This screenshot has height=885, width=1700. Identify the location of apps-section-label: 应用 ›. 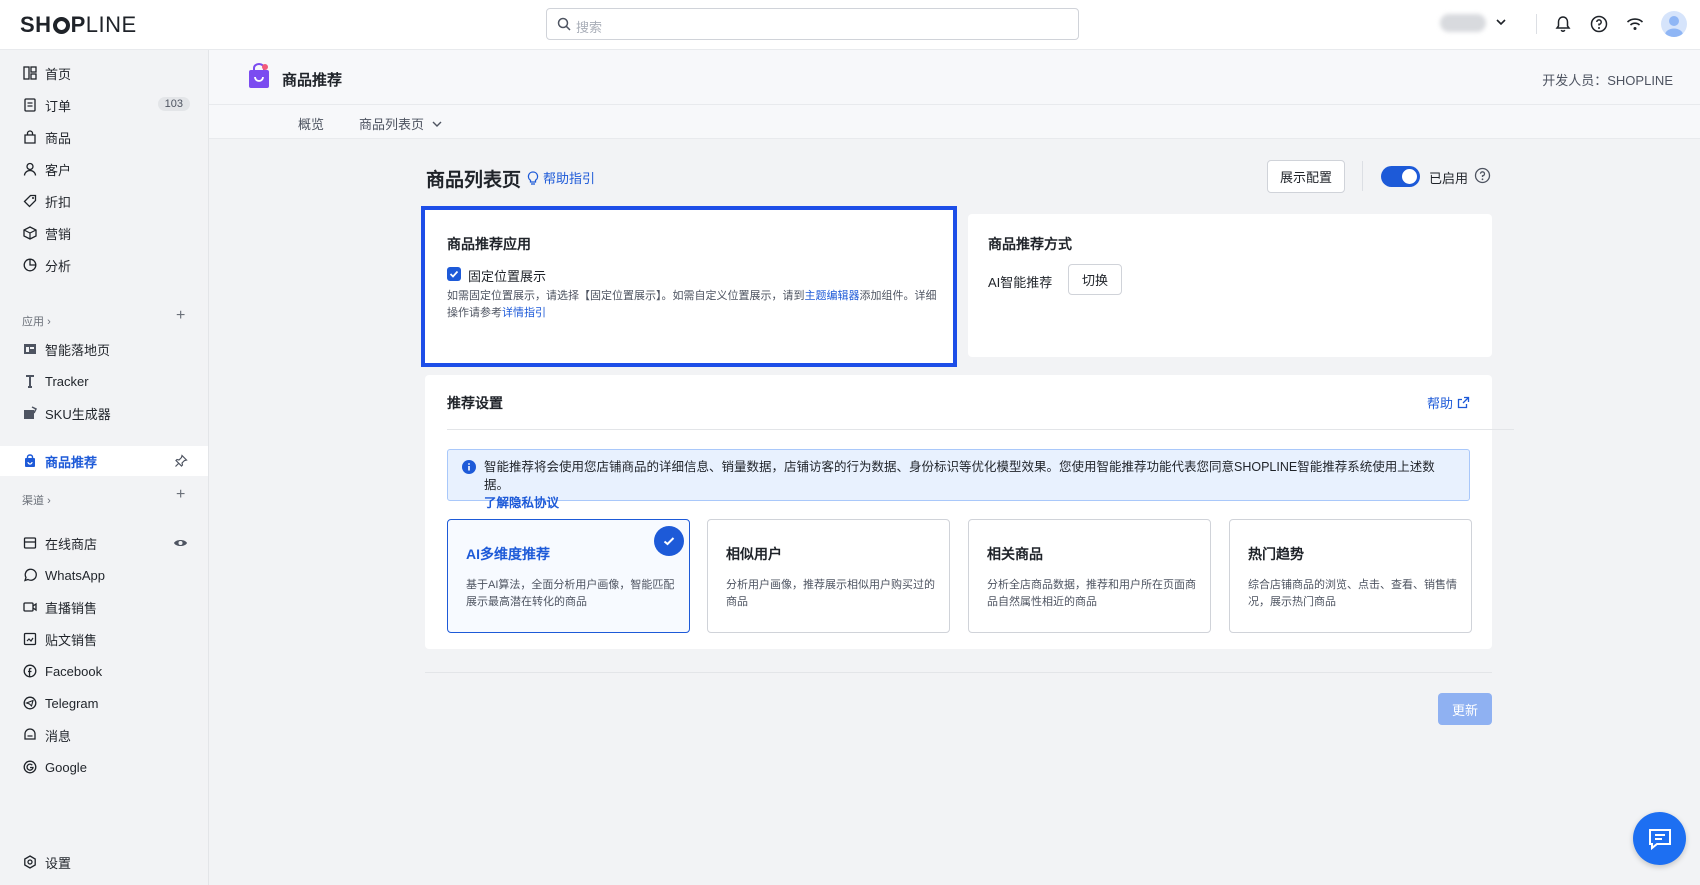
(36, 321).